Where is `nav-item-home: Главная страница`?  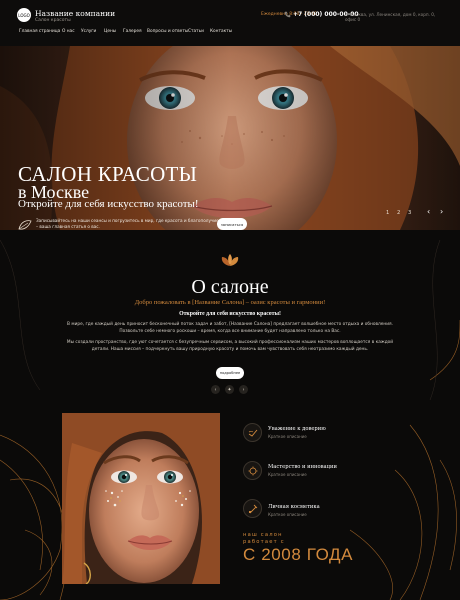 nav-item-home: Главная страница is located at coordinates (39, 31).